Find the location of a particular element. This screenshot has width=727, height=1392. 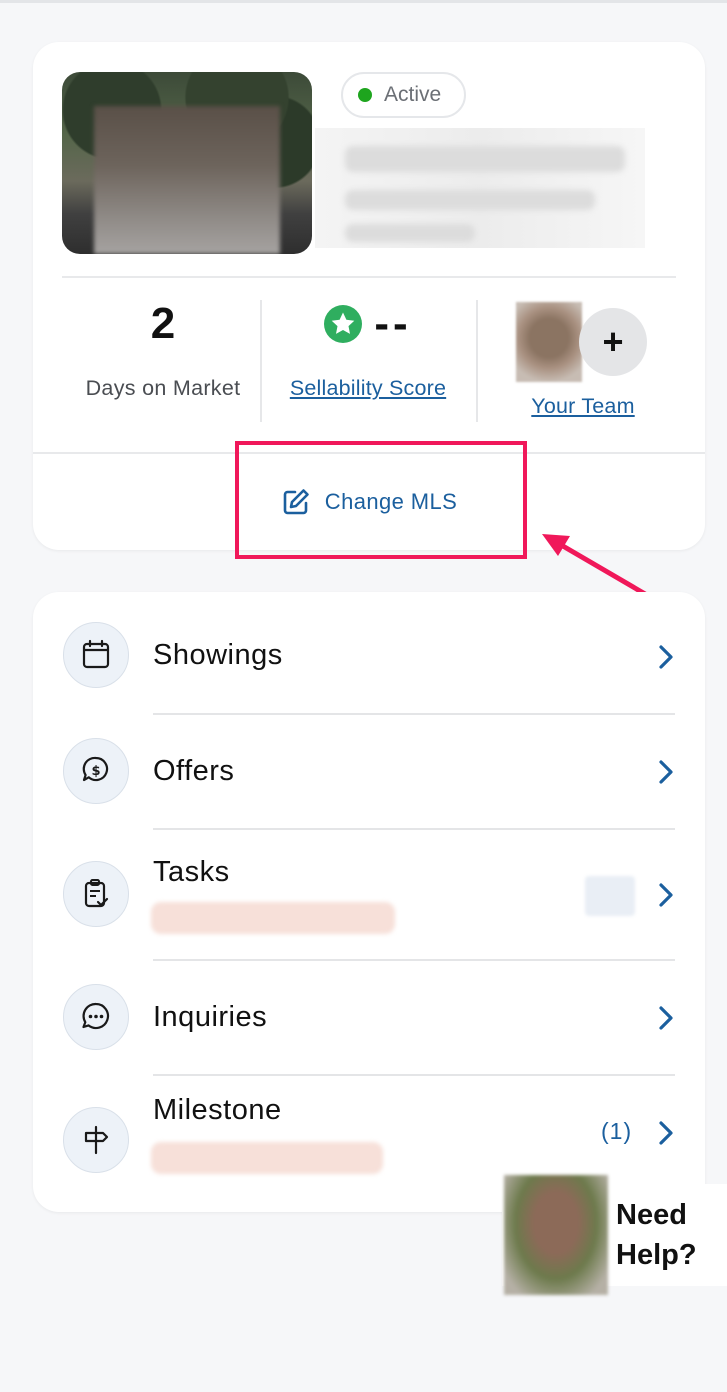

days-on-market-label: Days on Market is located at coordinates (163, 388).